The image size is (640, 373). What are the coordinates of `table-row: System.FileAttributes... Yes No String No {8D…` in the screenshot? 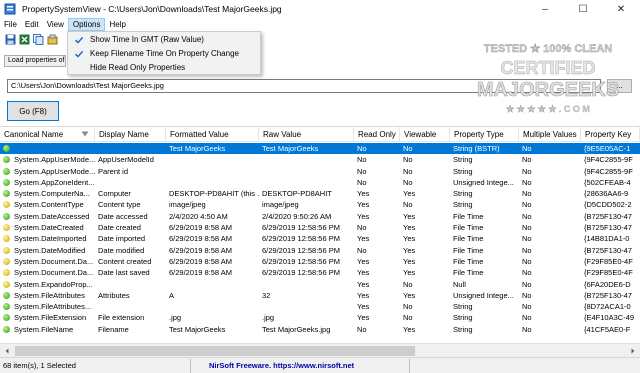 It's located at (320, 306).